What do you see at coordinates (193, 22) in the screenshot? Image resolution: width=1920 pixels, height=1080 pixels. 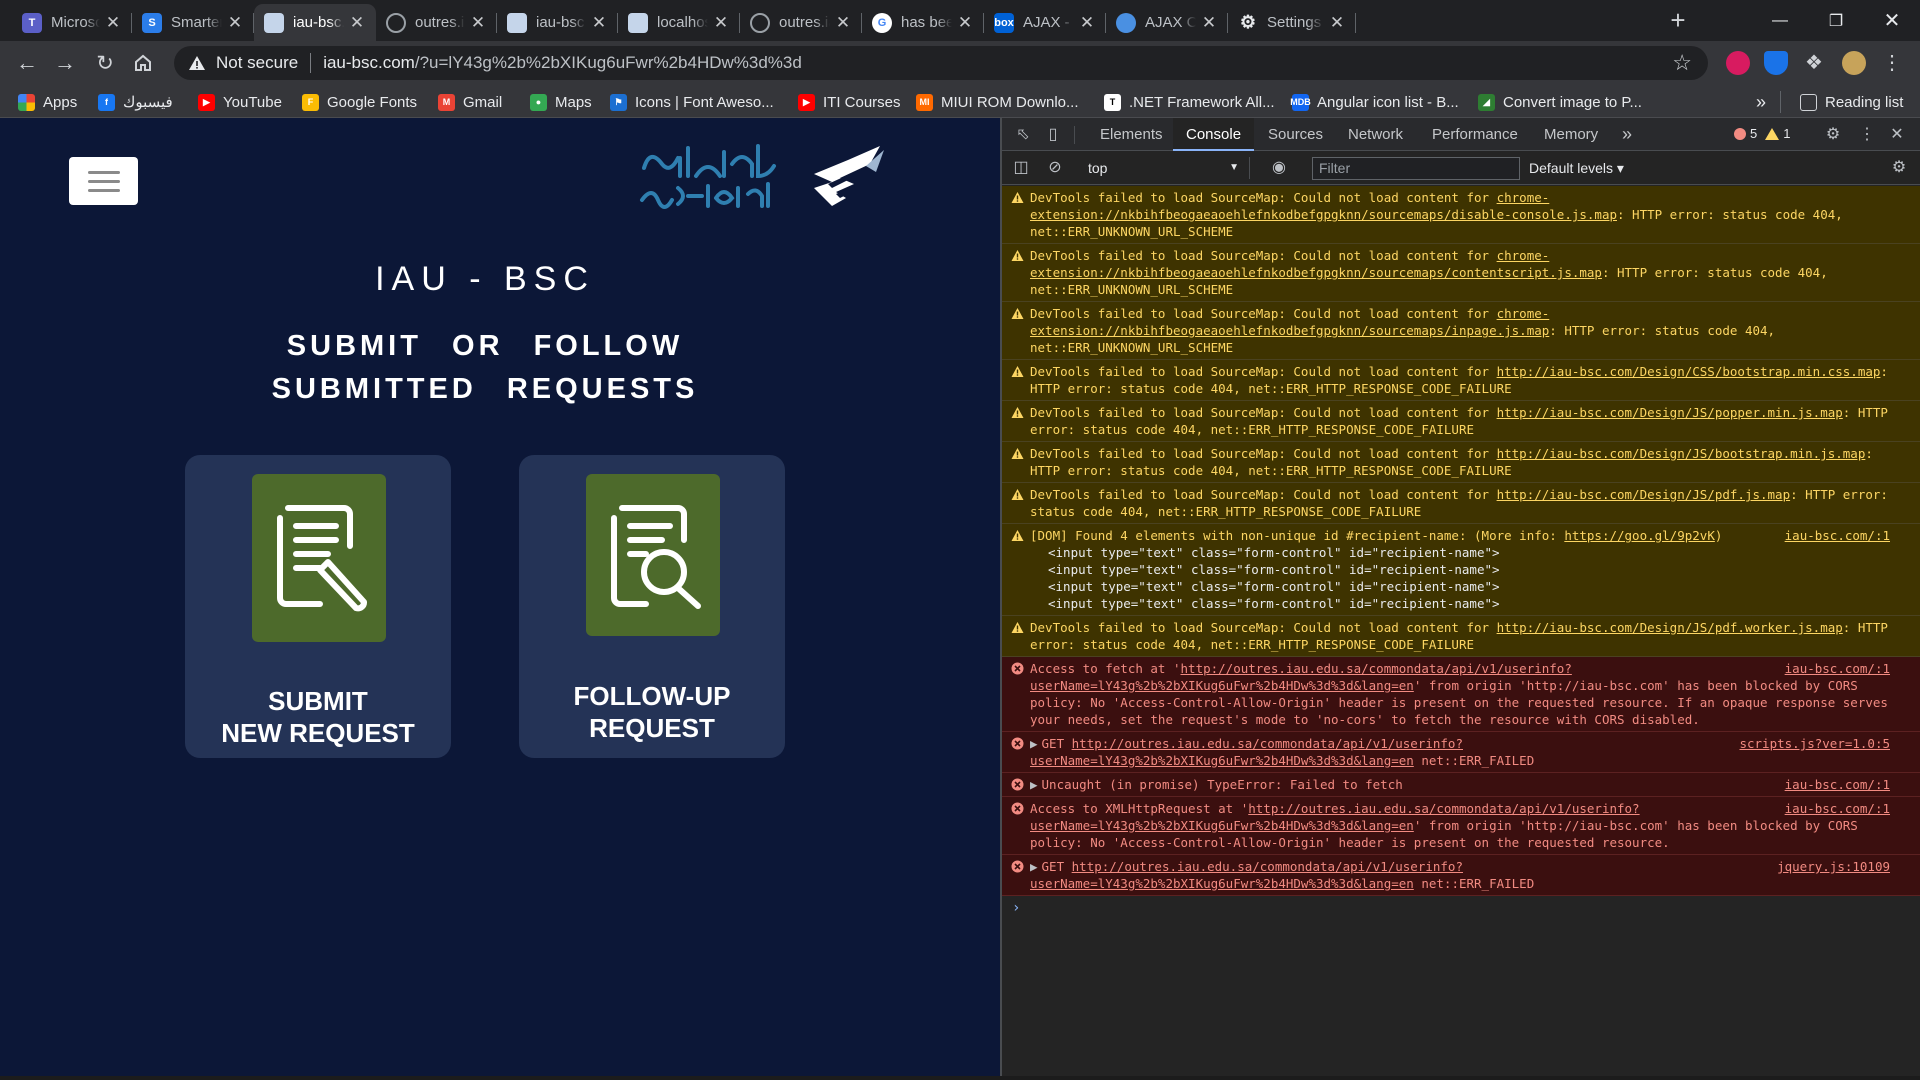 I see `tab-2: S SmarterASP✕` at bounding box center [193, 22].